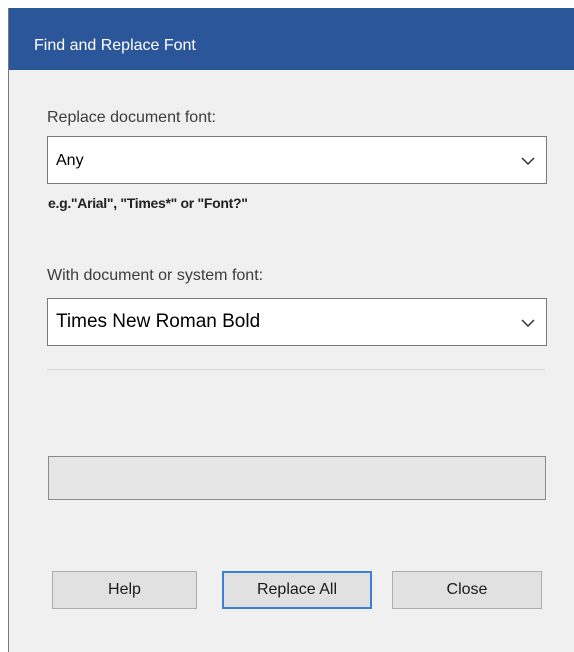  I want to click on with-font-combobox: Times New Roman Bold, so click(297, 322).